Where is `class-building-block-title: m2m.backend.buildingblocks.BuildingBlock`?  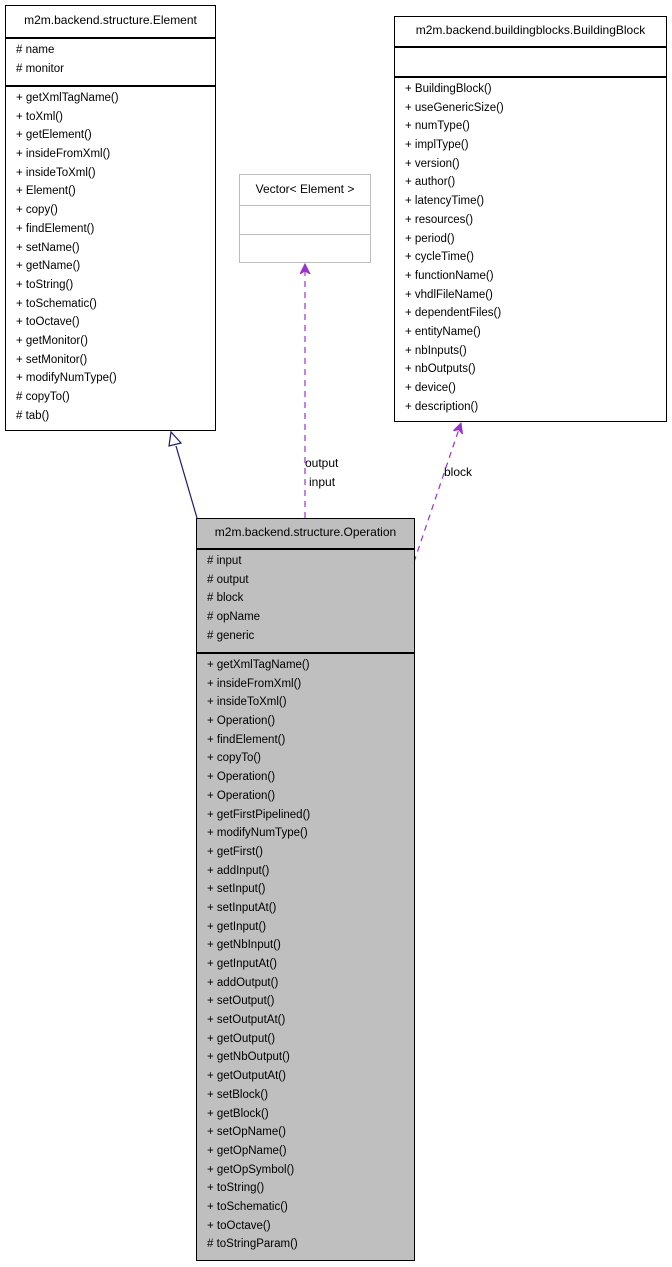
class-building-block-title: m2m.backend.buildingblocks.BuildingBlock is located at coordinates (530, 30).